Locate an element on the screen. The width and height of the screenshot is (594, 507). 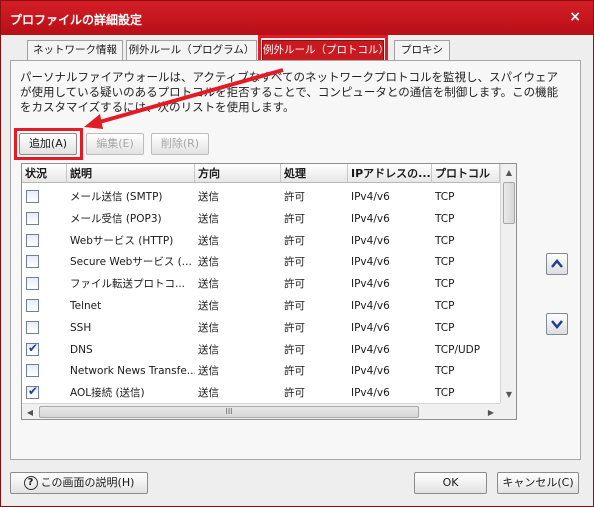
scrollbar-corner is located at coordinates (508, 411).